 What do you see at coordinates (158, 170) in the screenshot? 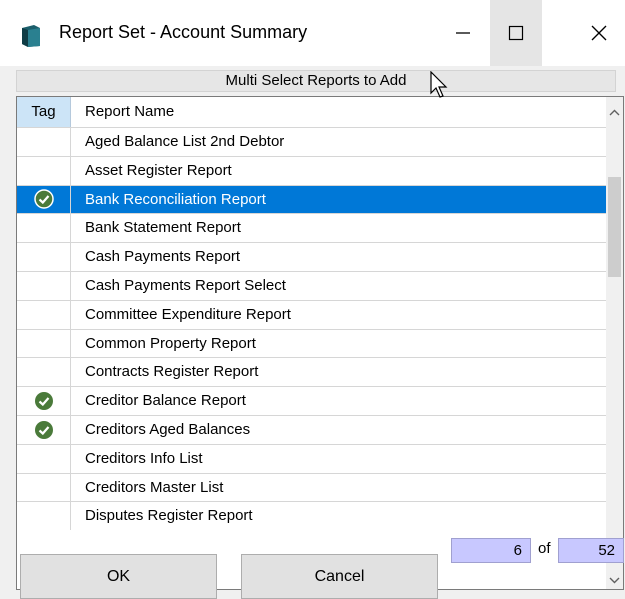
I see `report-name-cell: Asset Register Report` at bounding box center [158, 170].